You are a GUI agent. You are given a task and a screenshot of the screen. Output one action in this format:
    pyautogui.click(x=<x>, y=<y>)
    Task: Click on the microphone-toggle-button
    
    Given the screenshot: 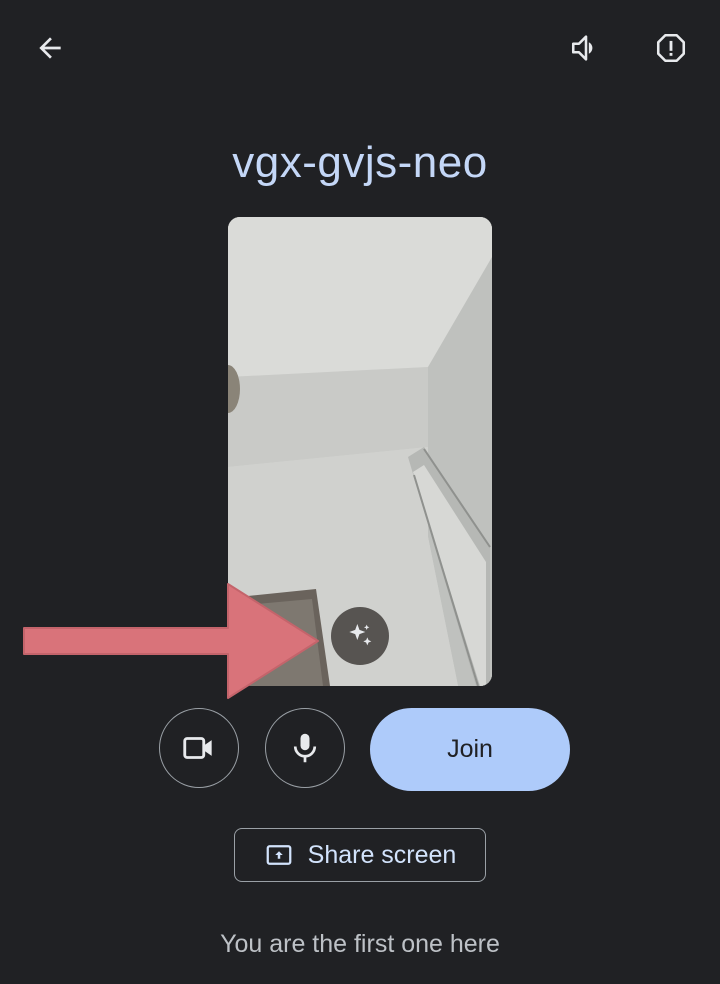 What is the action you would take?
    pyautogui.click(x=305, y=748)
    